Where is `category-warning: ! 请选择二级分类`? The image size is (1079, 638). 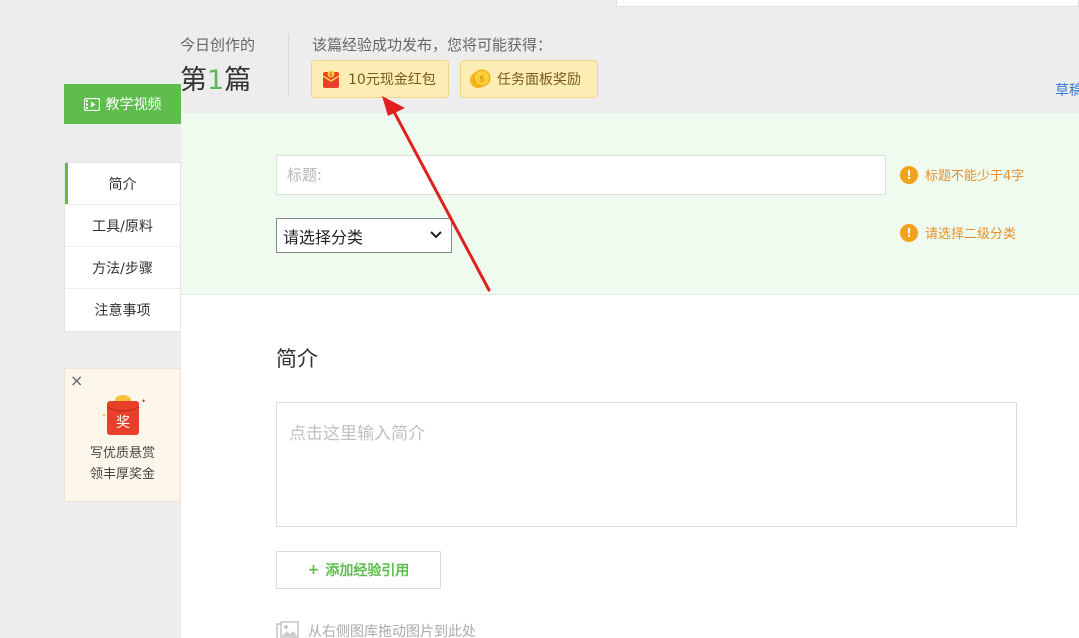 category-warning: ! 请选择二级分类 is located at coordinates (958, 232).